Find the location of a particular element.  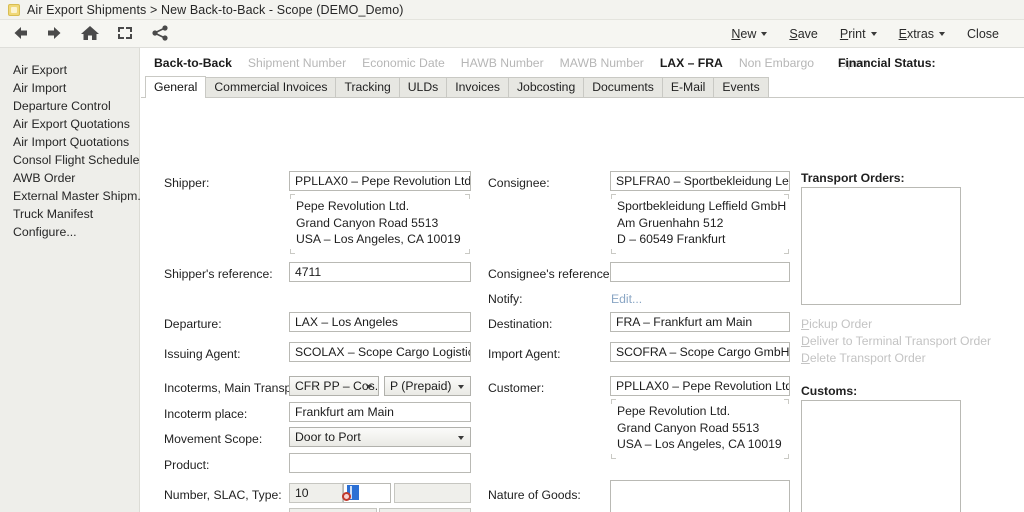

tab-documents: Documents is located at coordinates (623, 87).